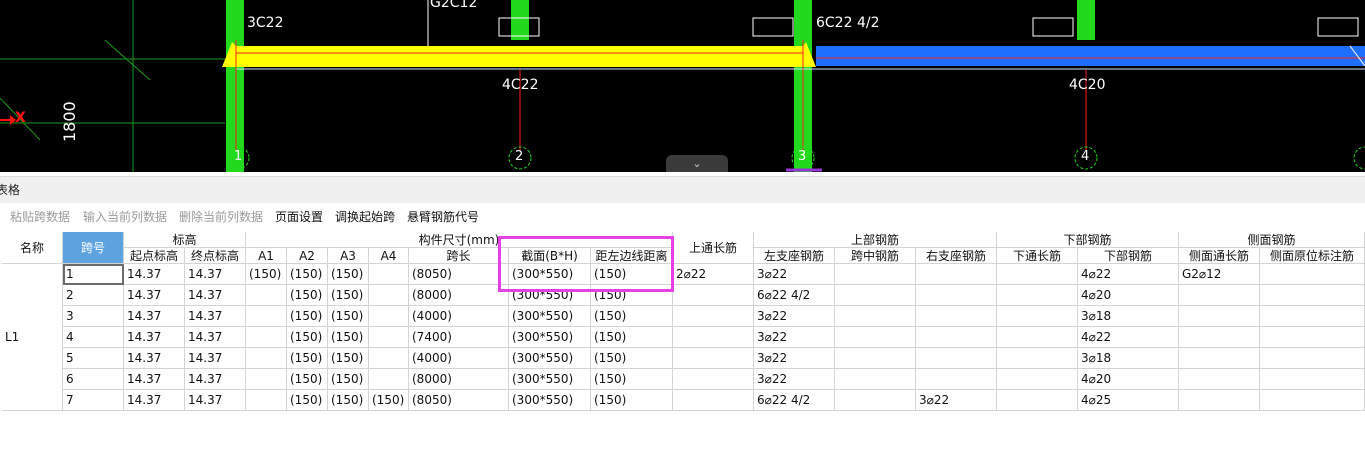 The image size is (1365, 468). I want to click on row-6-bottom-cell: 4⌀20, so click(1128, 379).